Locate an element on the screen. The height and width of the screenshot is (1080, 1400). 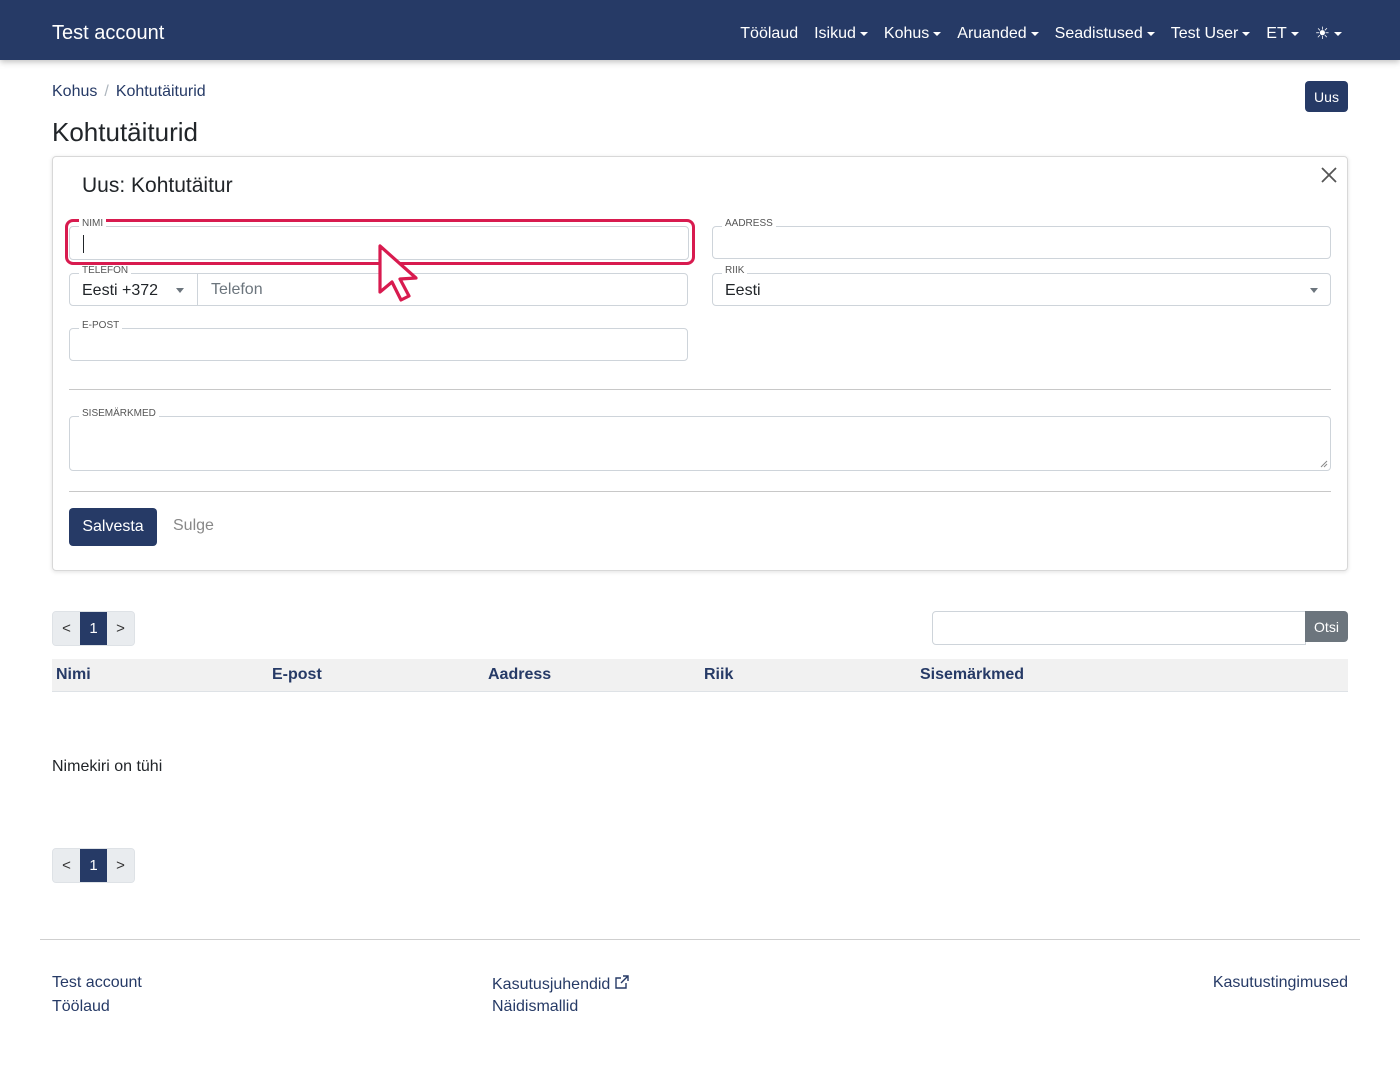
phone-country-value: Eesti +372 is located at coordinates (120, 290).